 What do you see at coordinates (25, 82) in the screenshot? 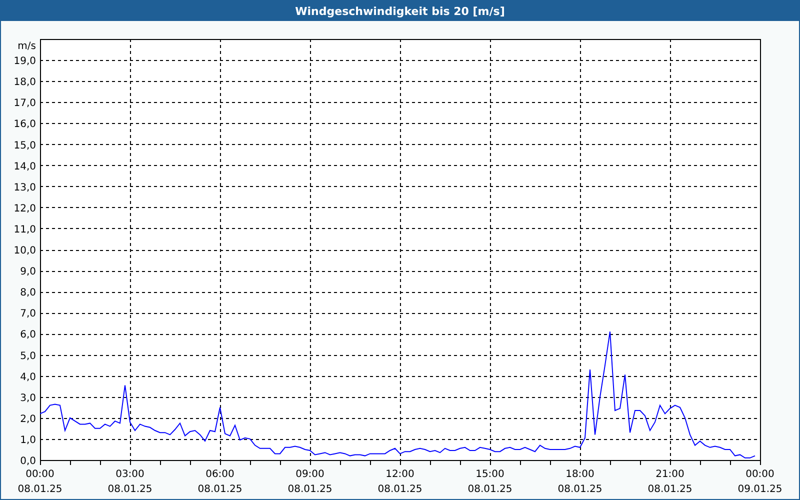
I see `y-tick-label: 18,0` at bounding box center [25, 82].